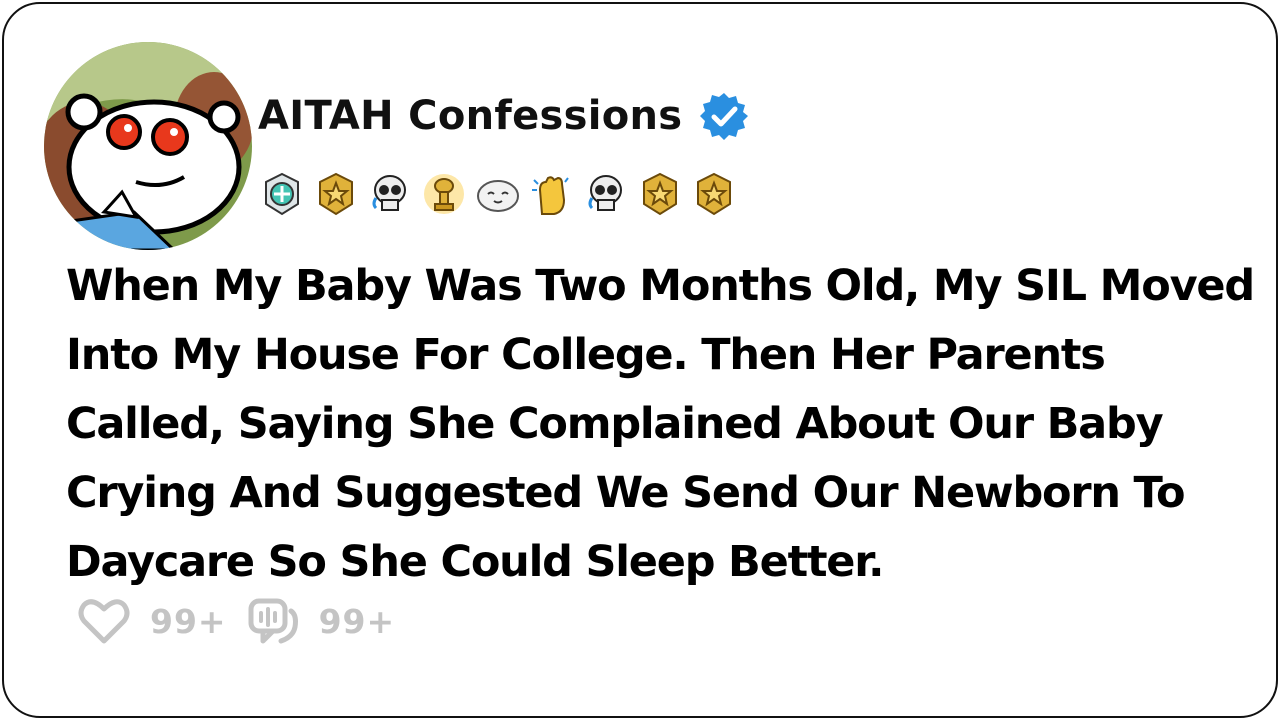  What do you see at coordinates (357, 621) in the screenshot?
I see `comment-count: 99+` at bounding box center [357, 621].